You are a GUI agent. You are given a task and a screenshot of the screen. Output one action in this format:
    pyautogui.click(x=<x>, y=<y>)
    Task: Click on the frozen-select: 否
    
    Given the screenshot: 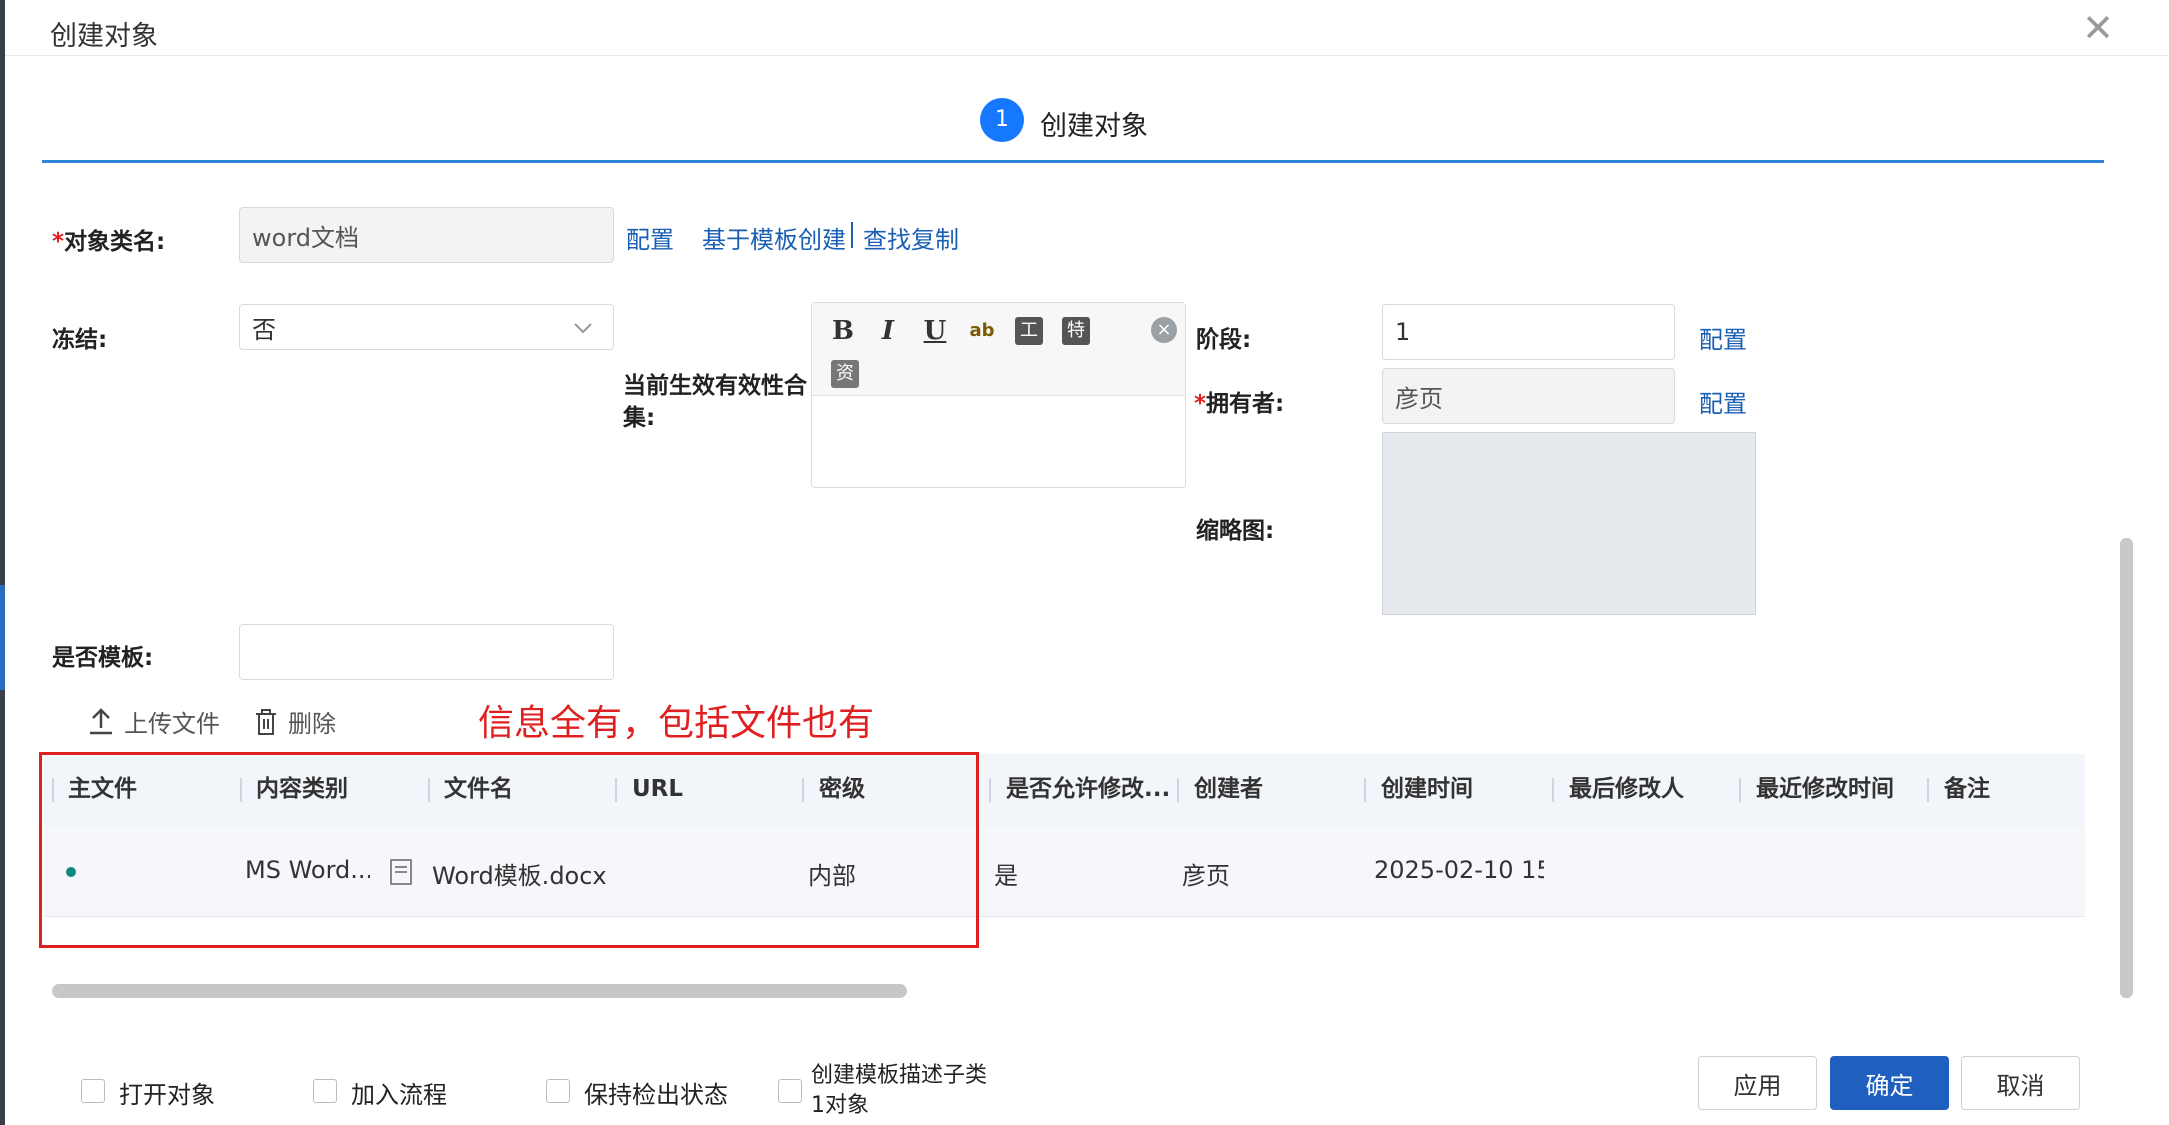 What is the action you would take?
    pyautogui.click(x=426, y=327)
    